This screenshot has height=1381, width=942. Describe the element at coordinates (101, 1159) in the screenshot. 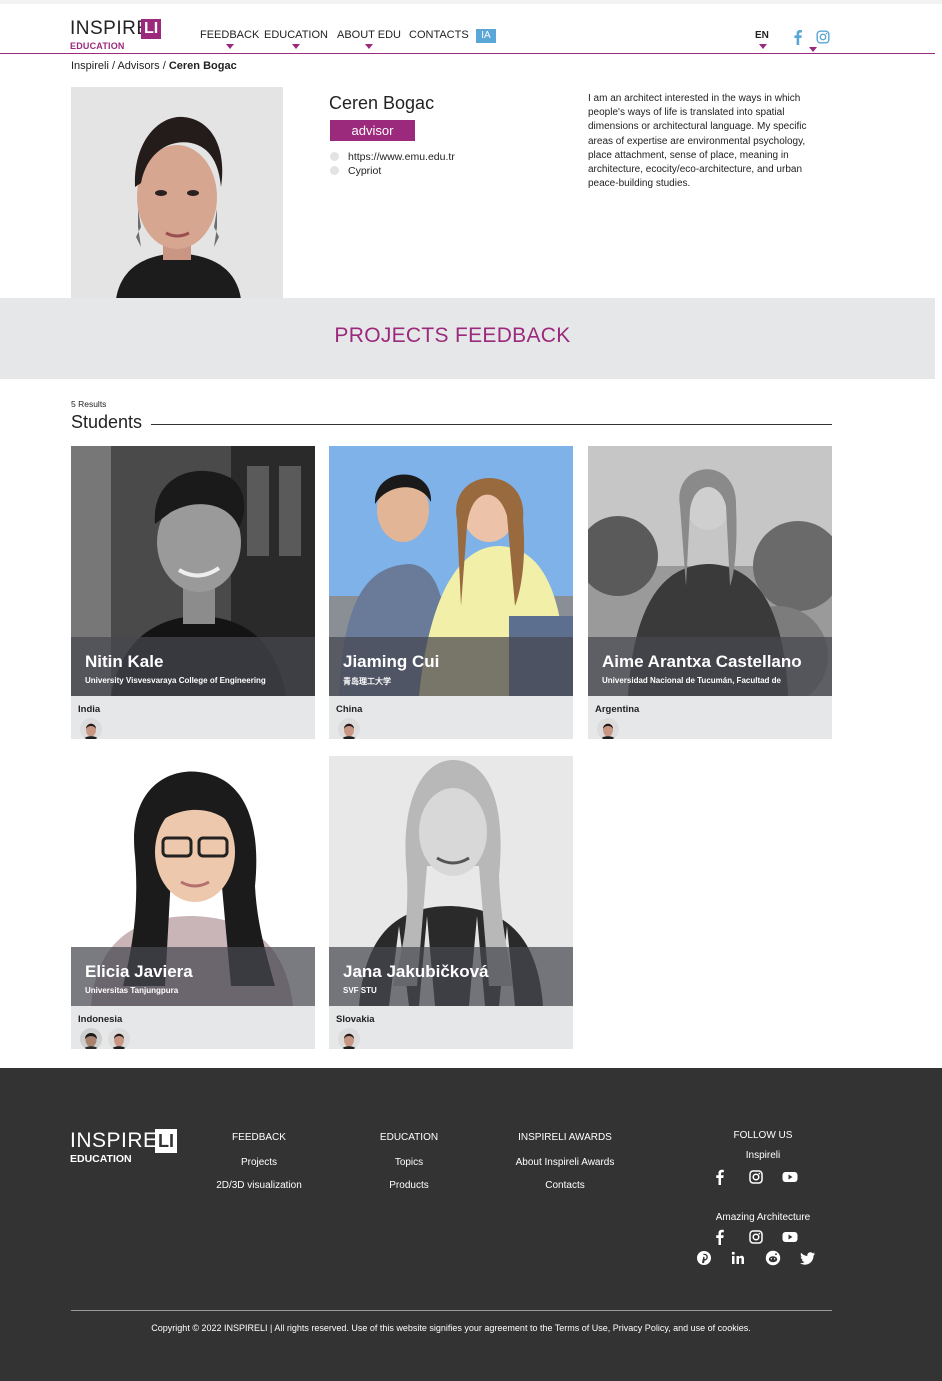

I see `footer-logo-subtitle: EDUCATION` at that location.